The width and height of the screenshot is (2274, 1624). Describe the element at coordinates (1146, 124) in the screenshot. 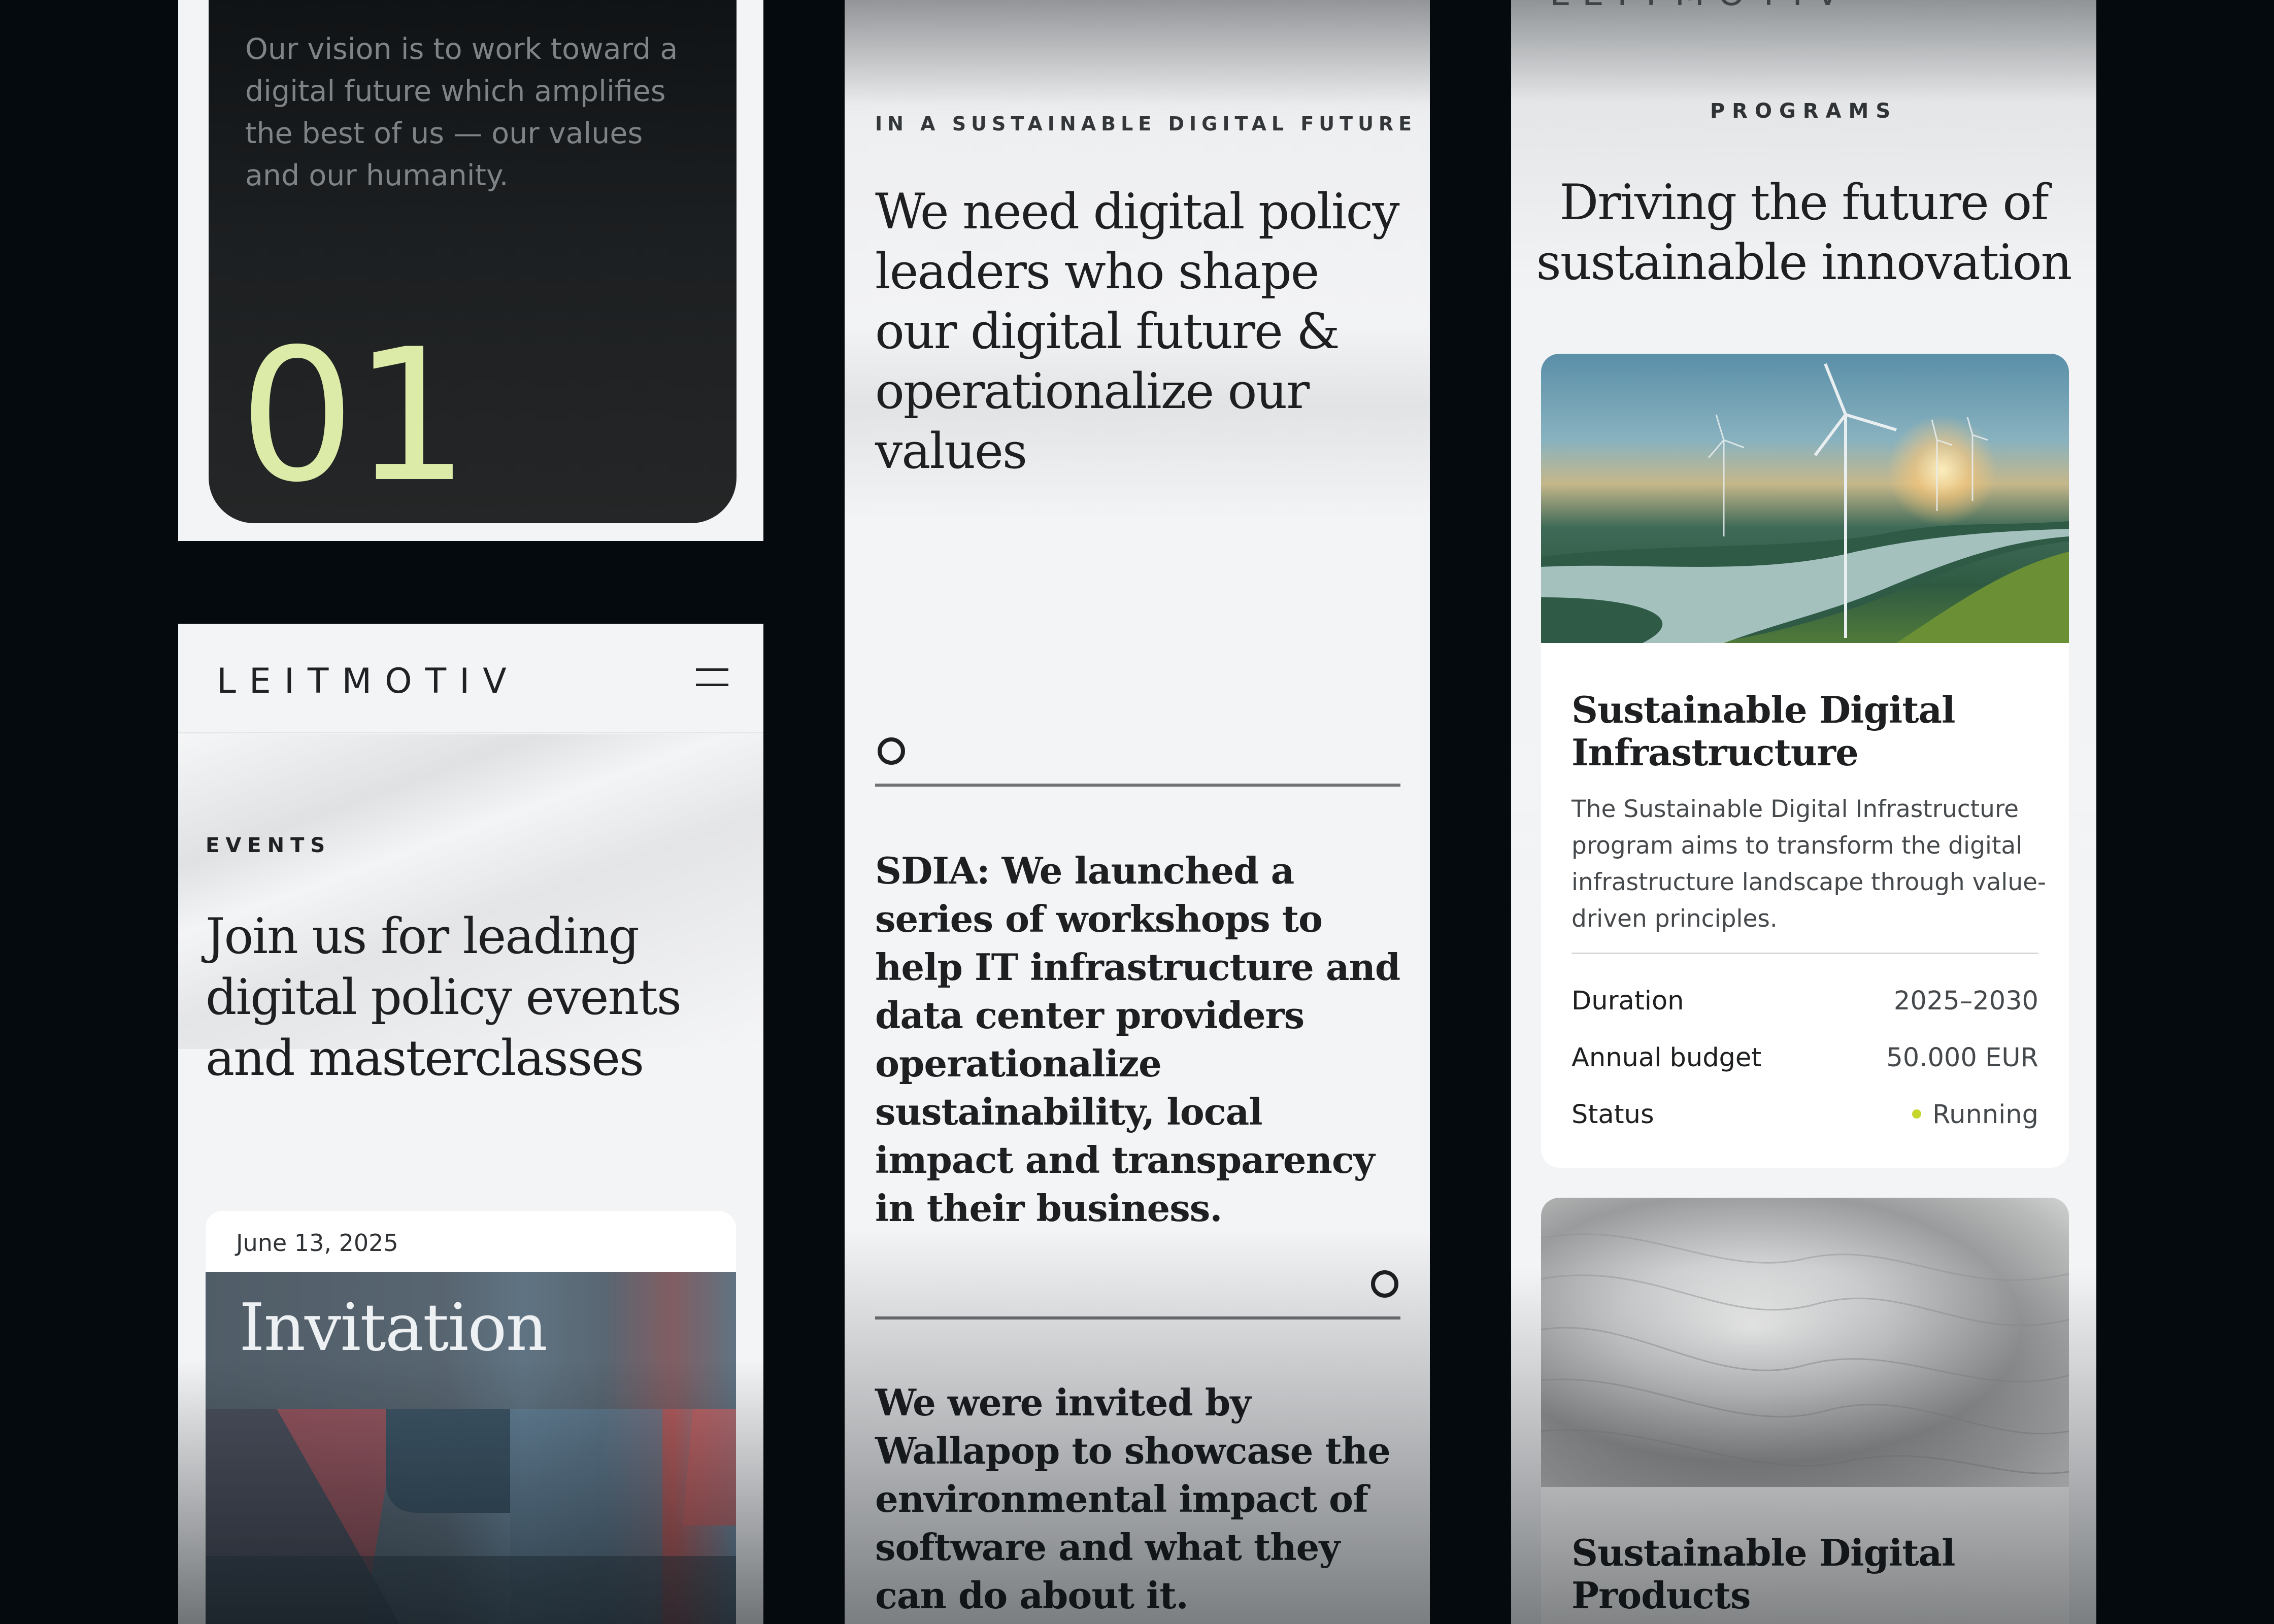

I see `news-eyebrow: IN A SUSTAINABLE DIGITAL FUTURE` at that location.